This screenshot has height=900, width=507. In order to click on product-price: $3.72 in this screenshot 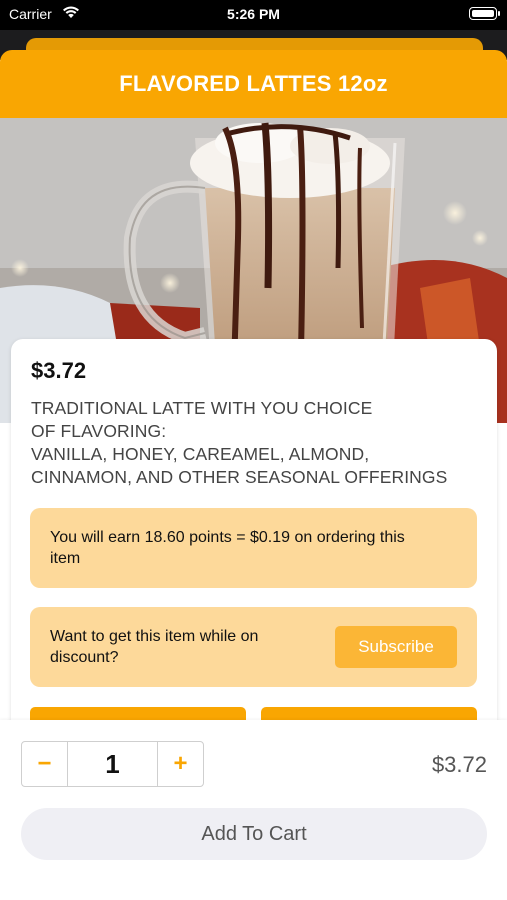, I will do `click(59, 370)`.